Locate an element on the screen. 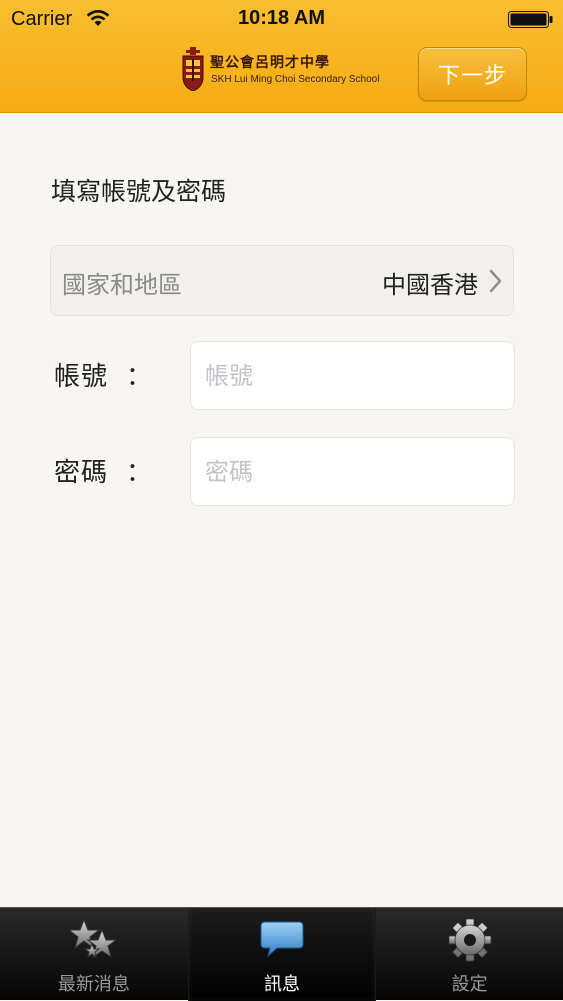  gear-icon is located at coordinates (470, 940).